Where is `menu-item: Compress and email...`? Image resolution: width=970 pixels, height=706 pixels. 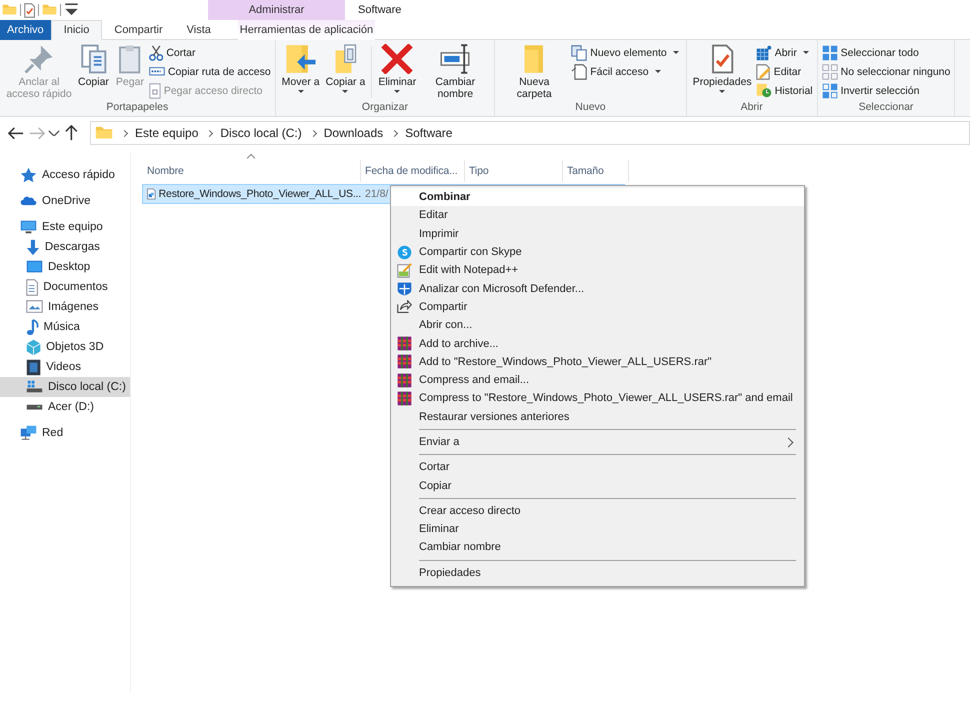 menu-item: Compress and email... is located at coordinates (597, 380).